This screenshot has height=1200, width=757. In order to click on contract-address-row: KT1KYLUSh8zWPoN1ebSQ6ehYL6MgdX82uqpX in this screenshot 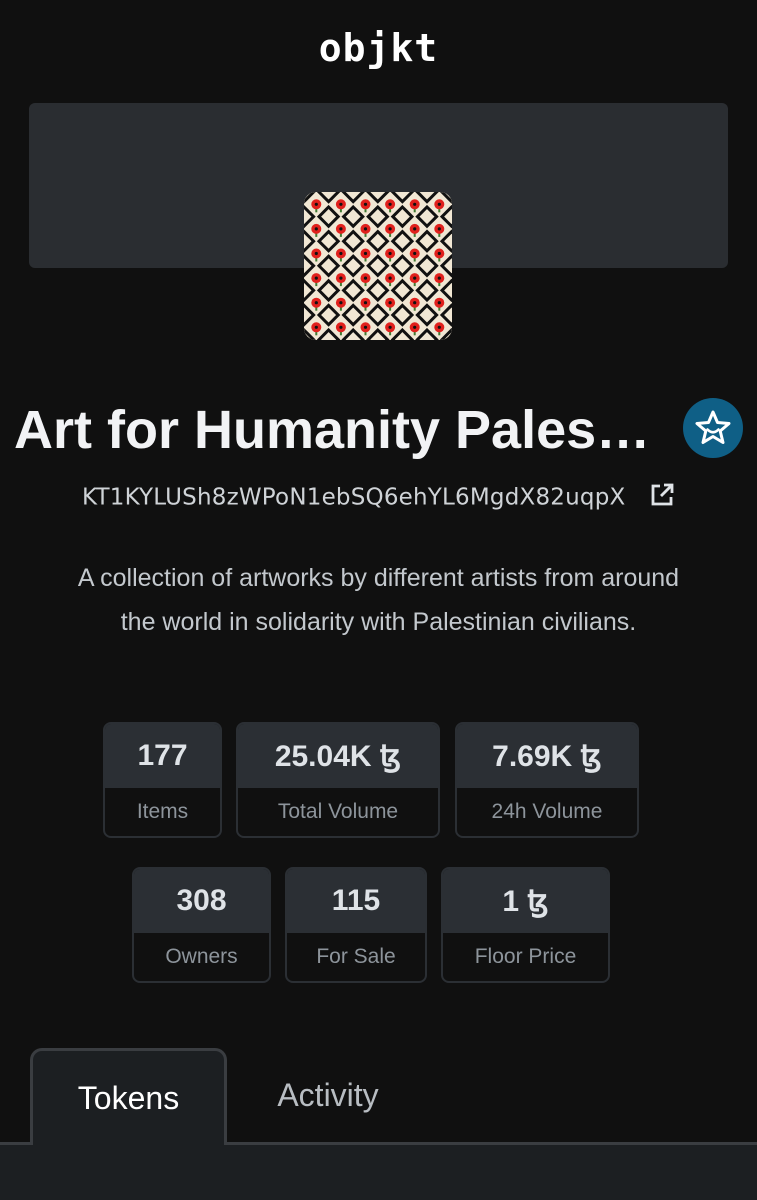, I will do `click(378, 498)`.